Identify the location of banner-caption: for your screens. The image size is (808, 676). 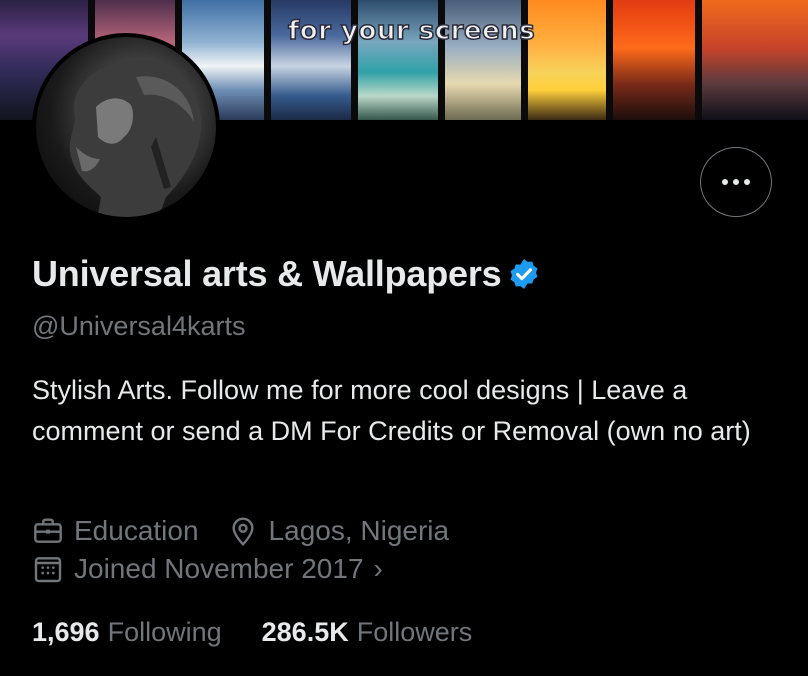
(411, 31).